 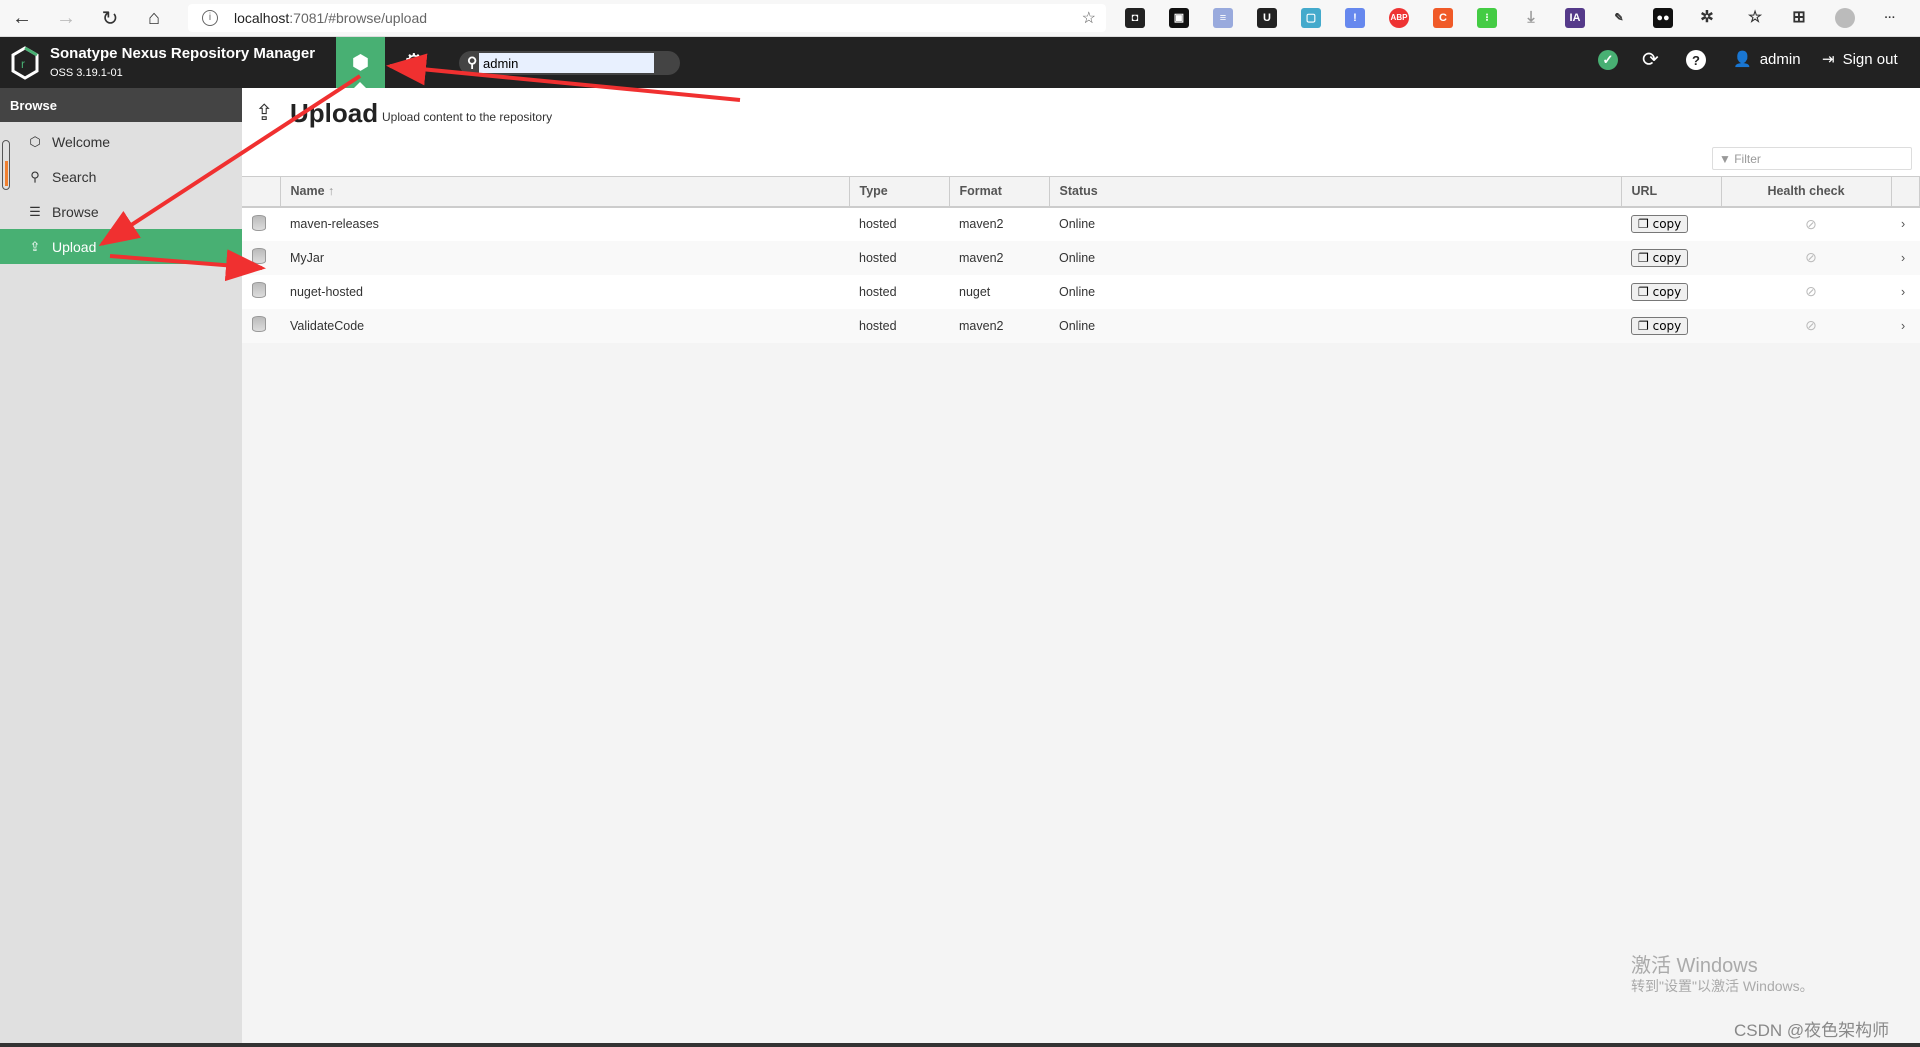 What do you see at coordinates (1722, 986) in the screenshot?
I see `windows-activation-hint: 转到"设置"以激活 Windows。` at bounding box center [1722, 986].